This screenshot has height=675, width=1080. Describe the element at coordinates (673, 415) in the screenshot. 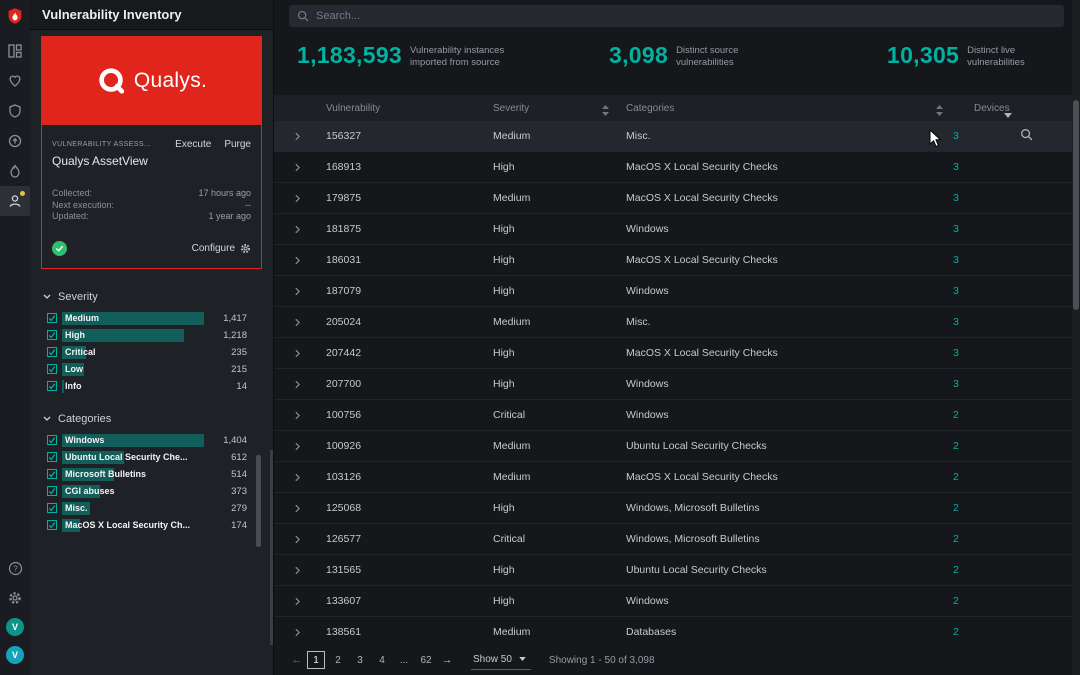

I see `table-row: 100756 Critical Windows 2` at that location.